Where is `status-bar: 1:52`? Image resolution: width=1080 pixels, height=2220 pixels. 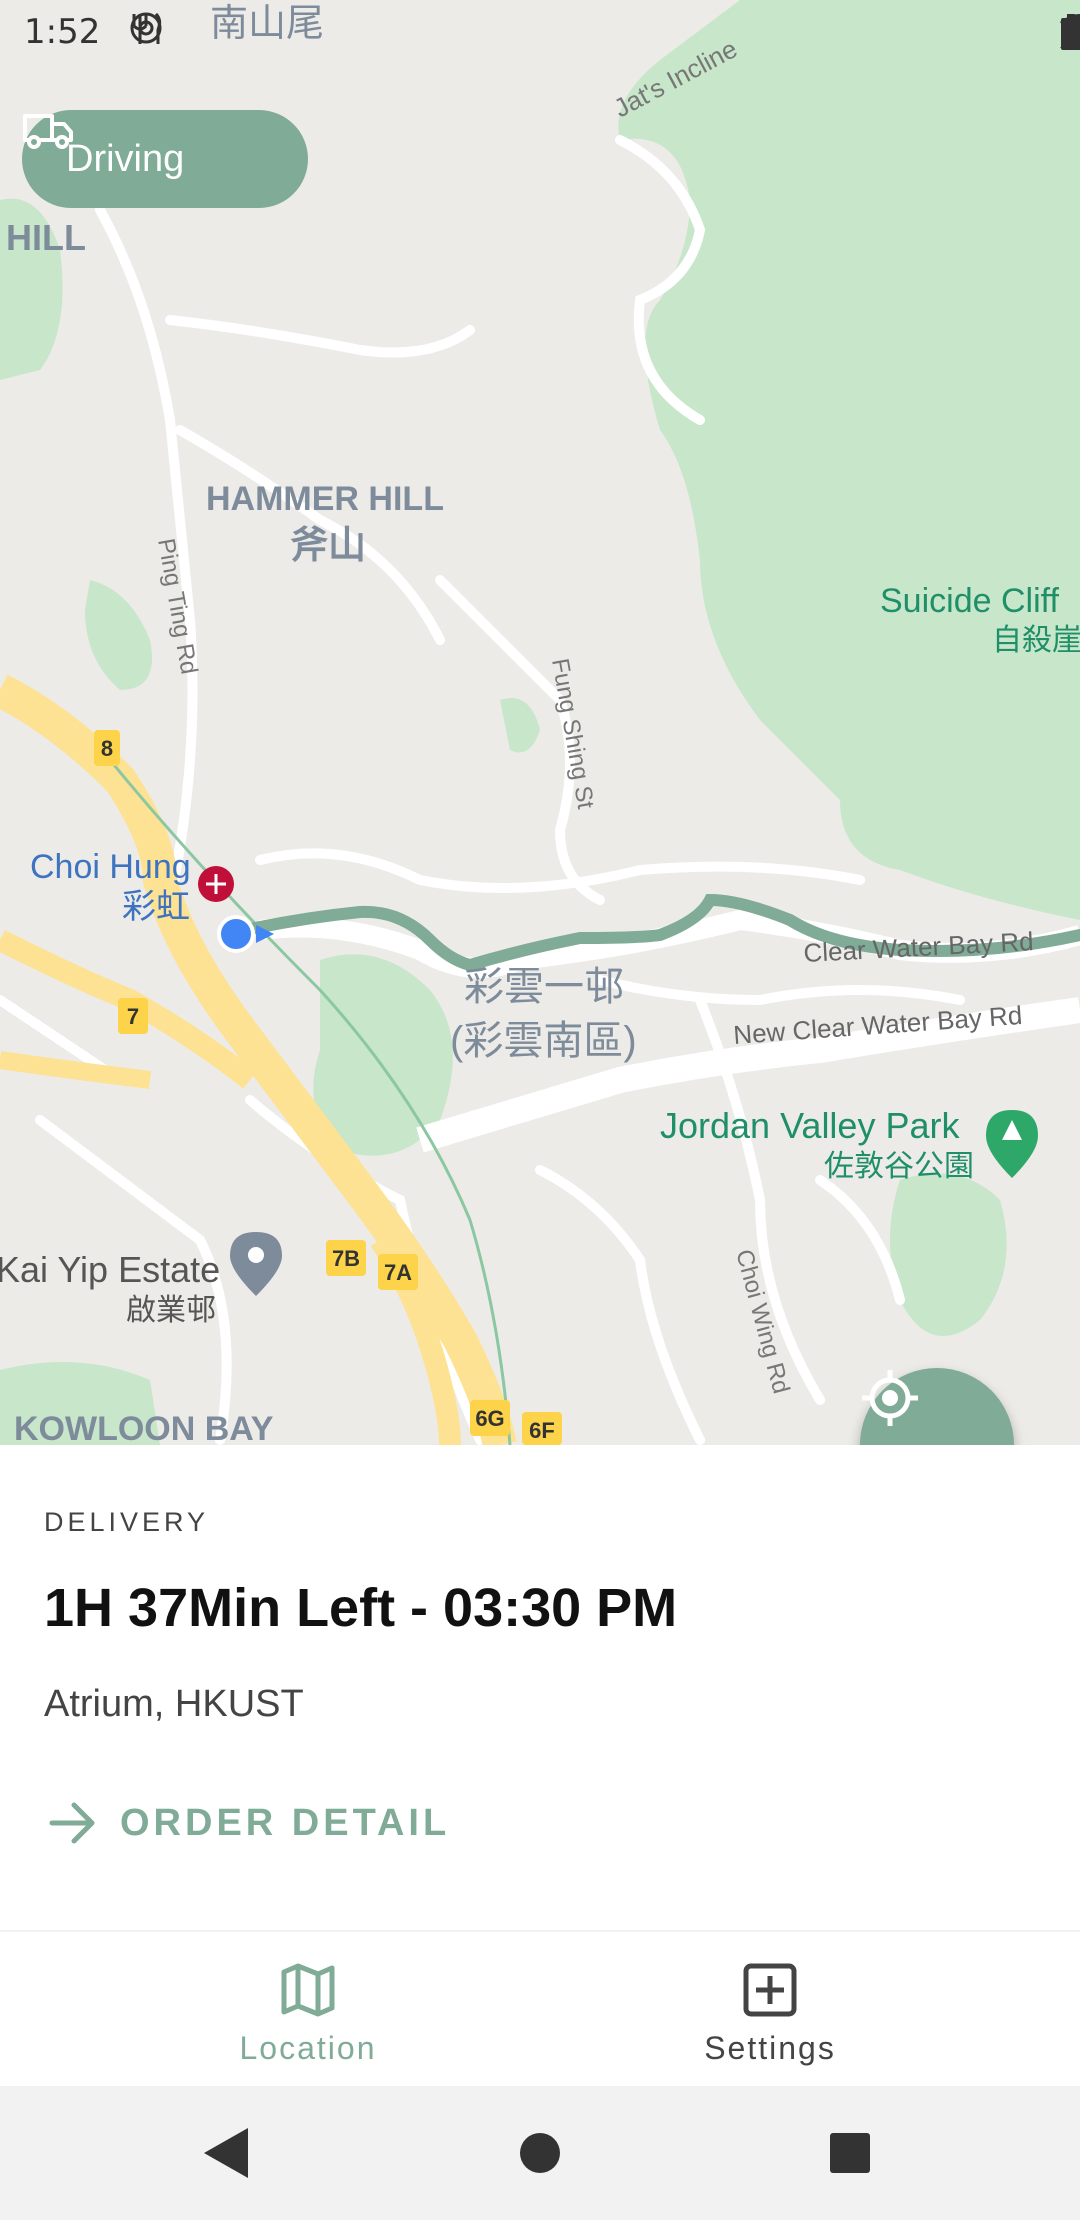
status-bar: 1:52 is located at coordinates (540, 32).